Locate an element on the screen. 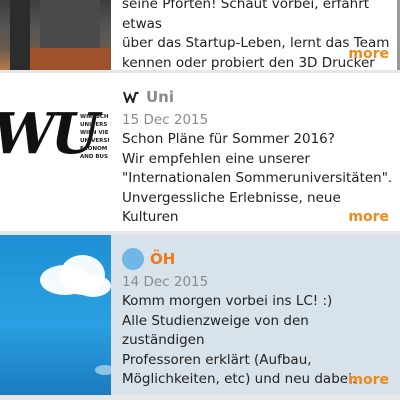 The width and height of the screenshot is (400, 400). post-source: Uni is located at coordinates (160, 97).